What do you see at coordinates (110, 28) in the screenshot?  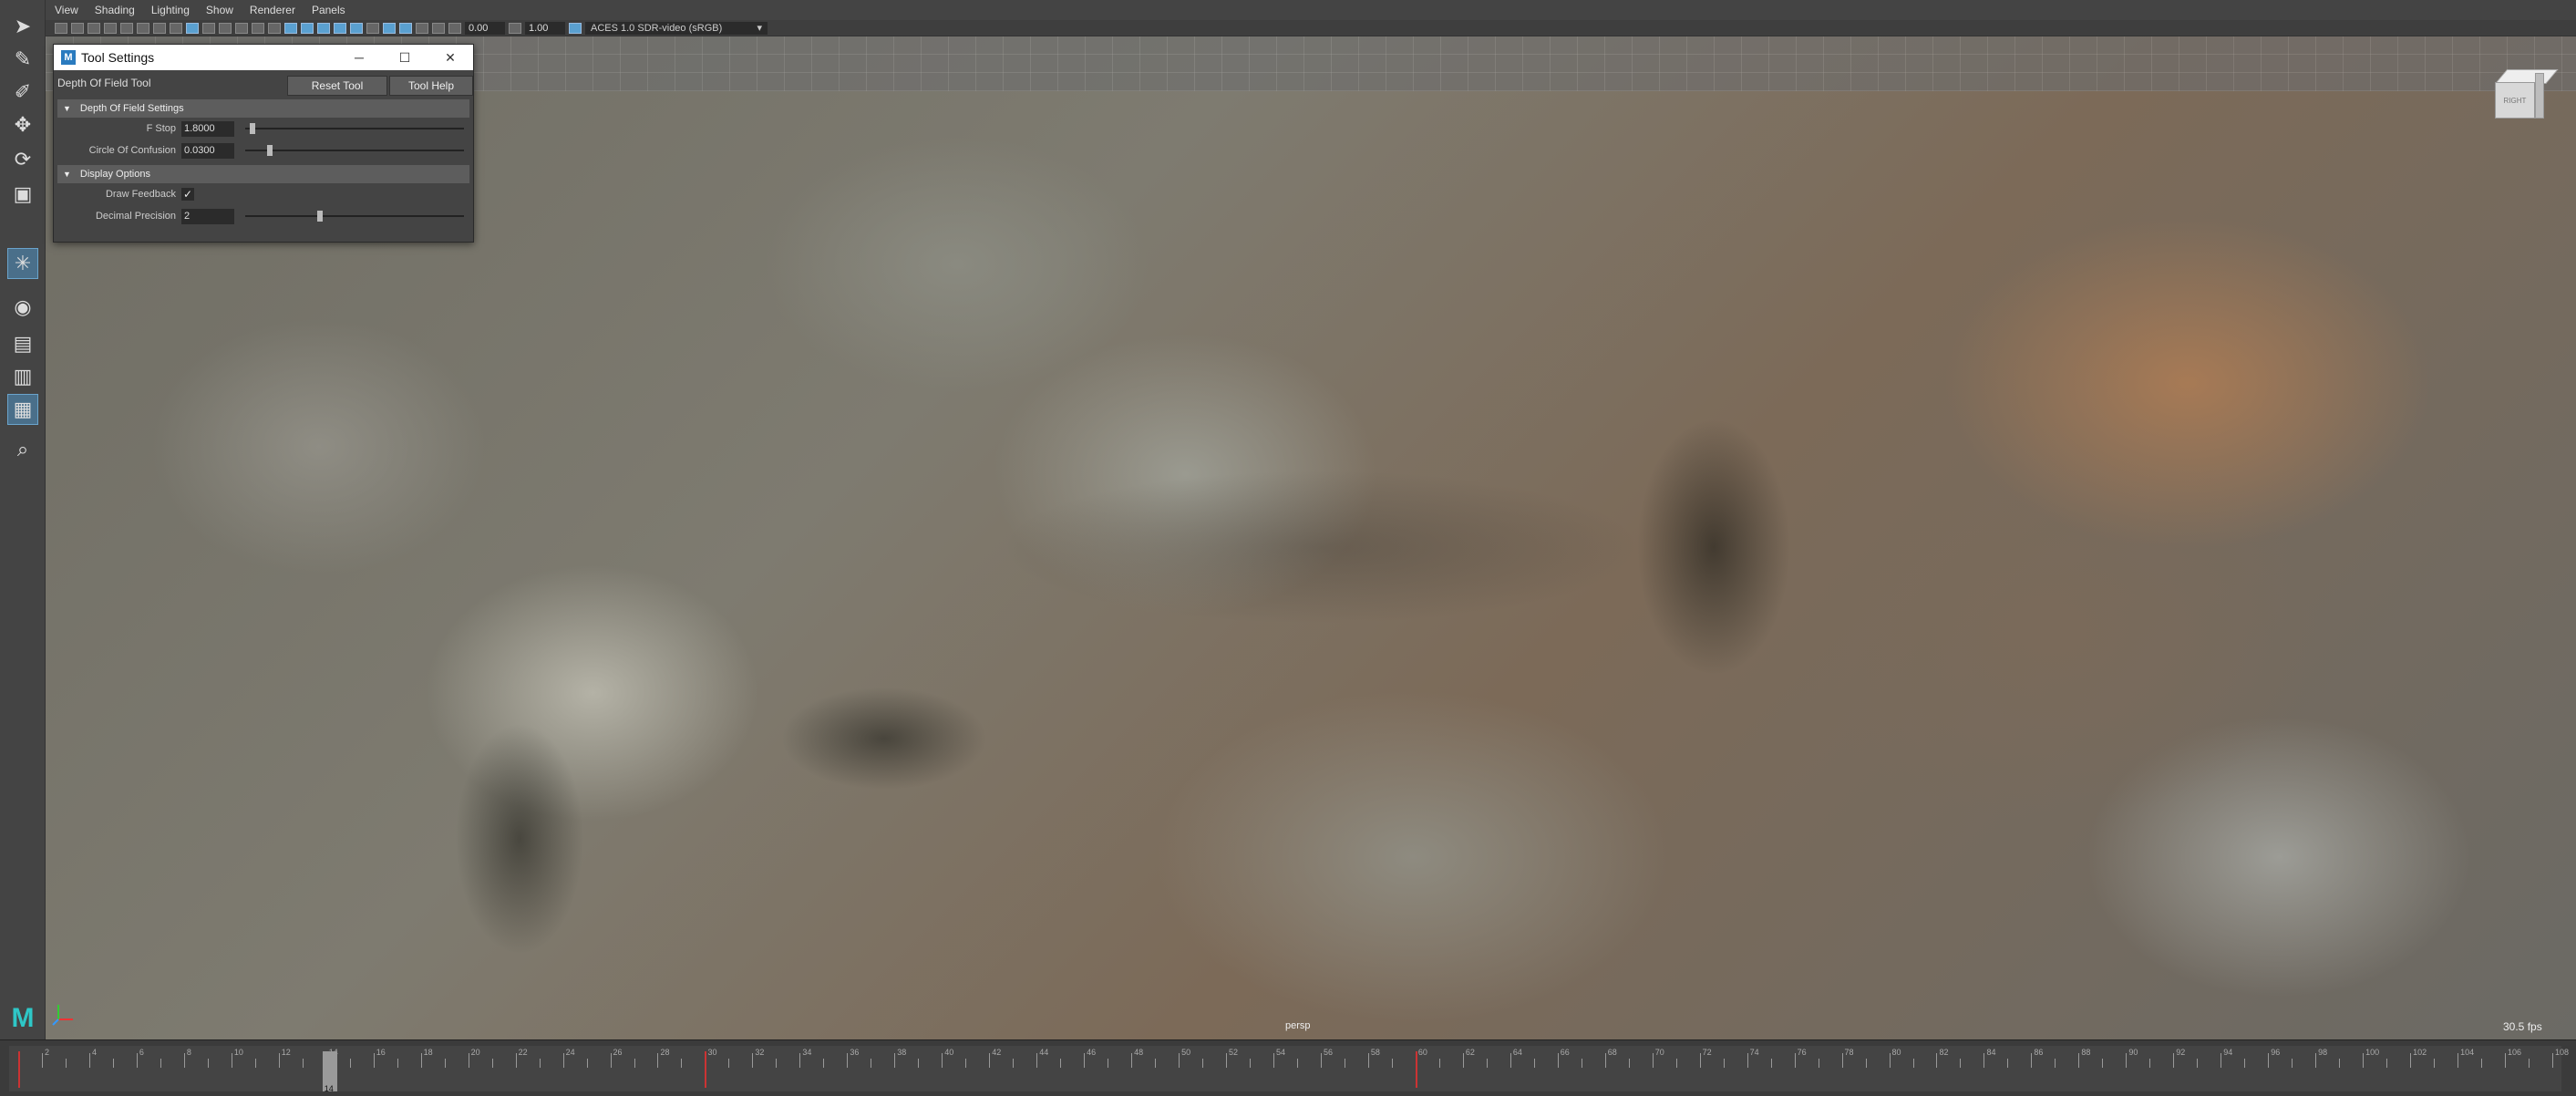 I see `image-plane-icon` at bounding box center [110, 28].